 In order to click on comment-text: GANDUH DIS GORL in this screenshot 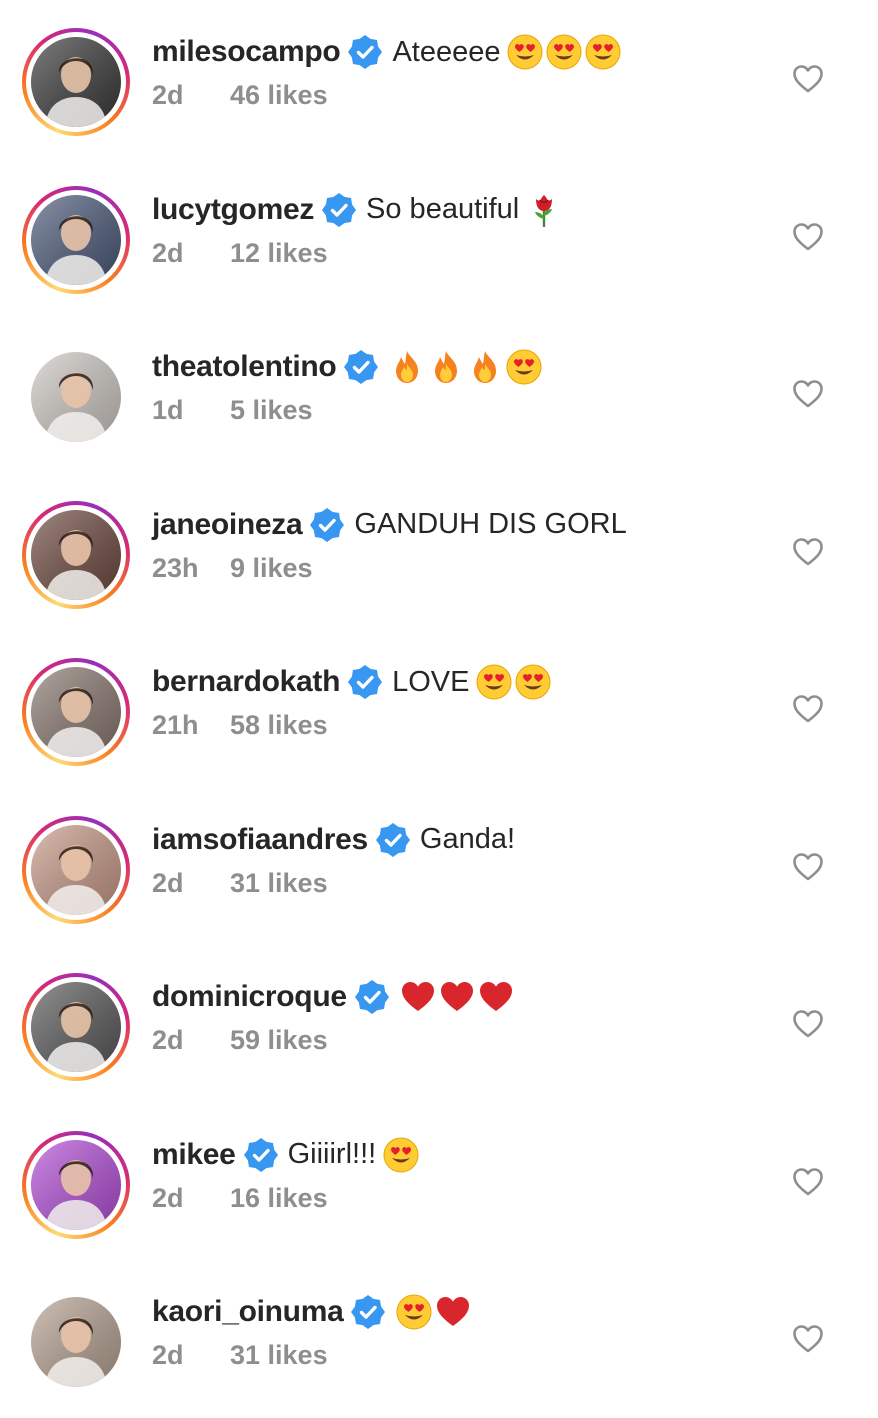, I will do `click(490, 524)`.